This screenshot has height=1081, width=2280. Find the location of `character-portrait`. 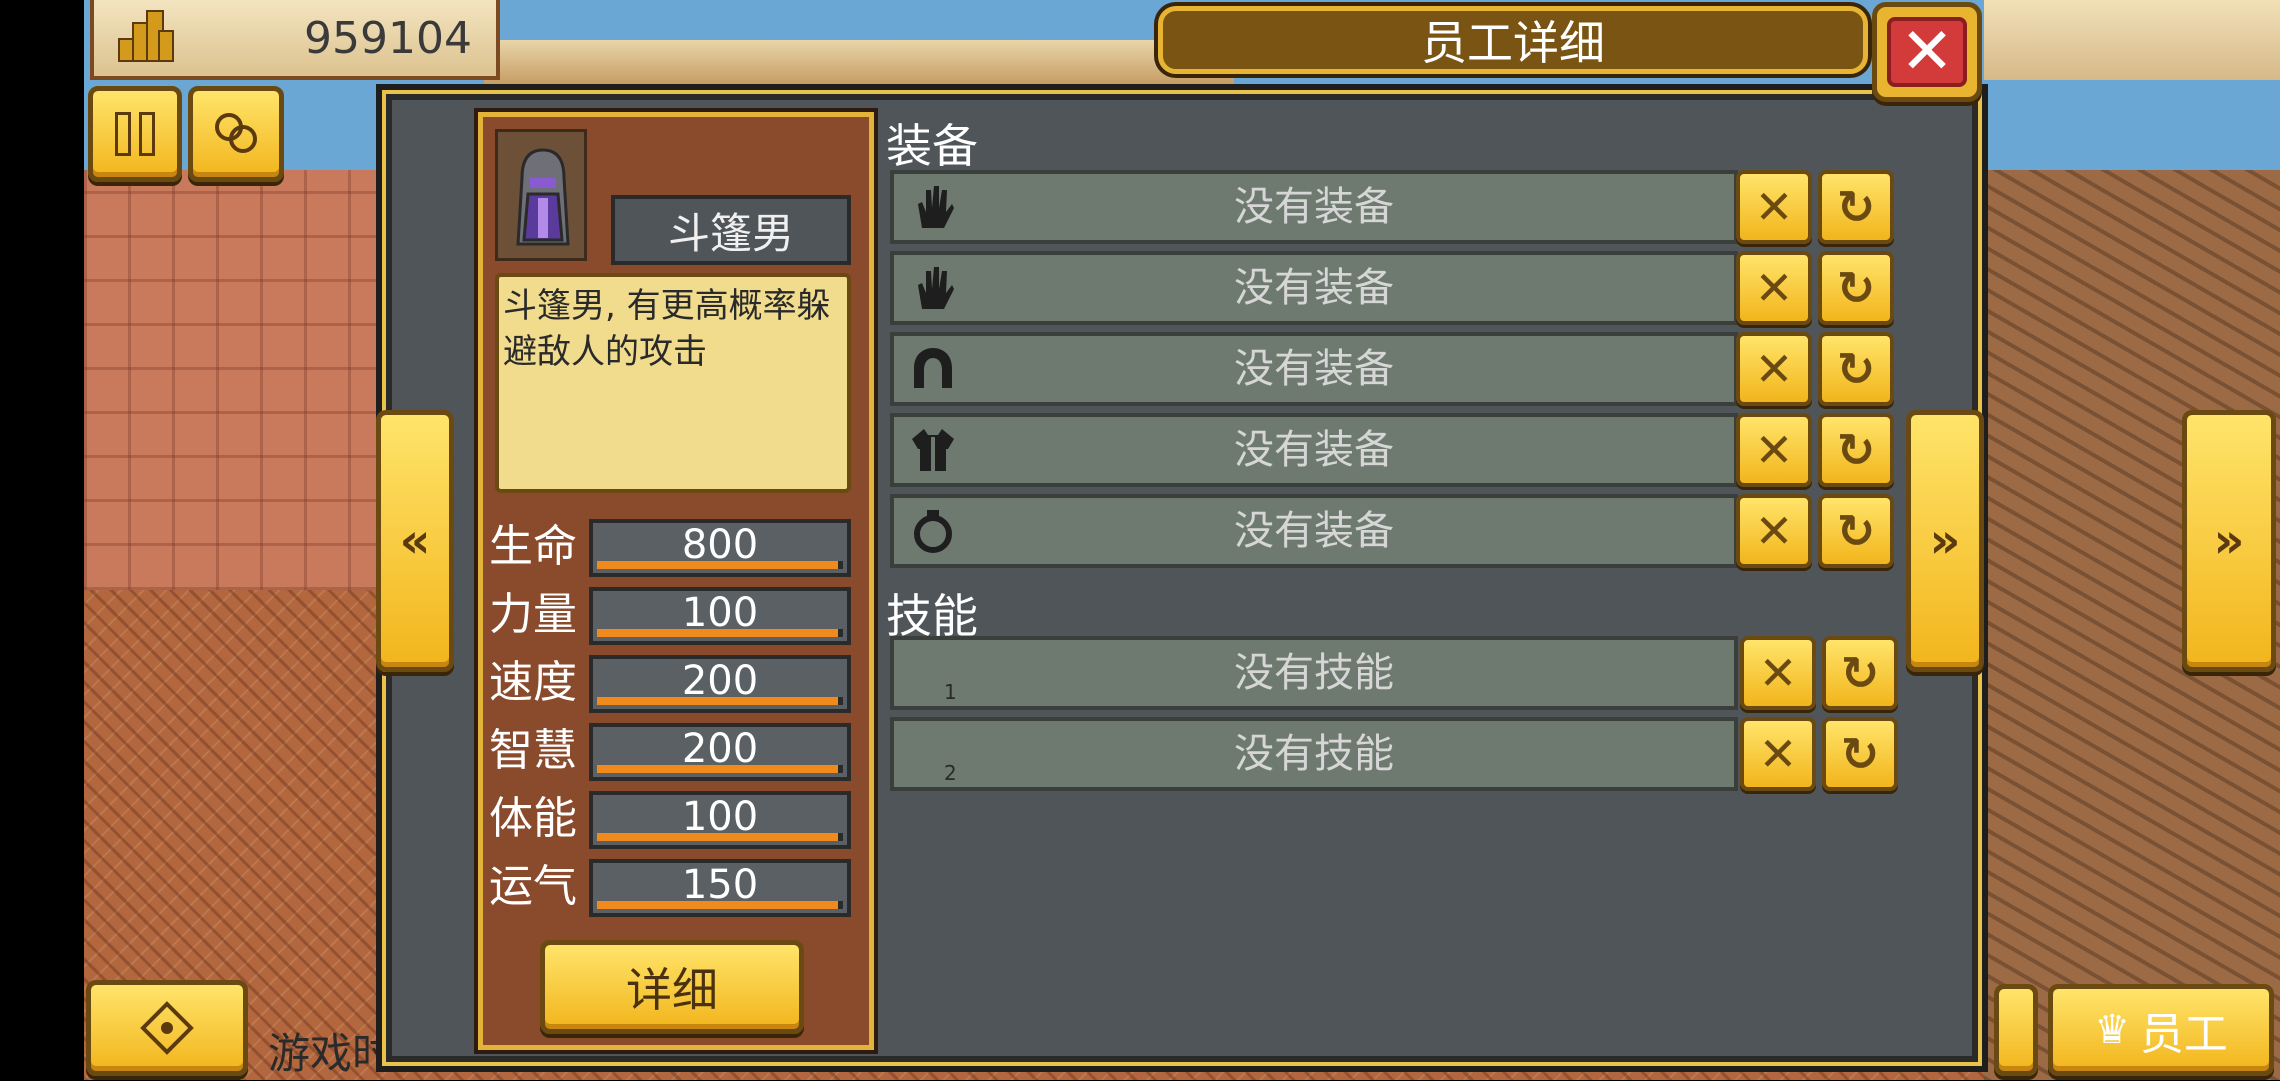

character-portrait is located at coordinates (541, 195).